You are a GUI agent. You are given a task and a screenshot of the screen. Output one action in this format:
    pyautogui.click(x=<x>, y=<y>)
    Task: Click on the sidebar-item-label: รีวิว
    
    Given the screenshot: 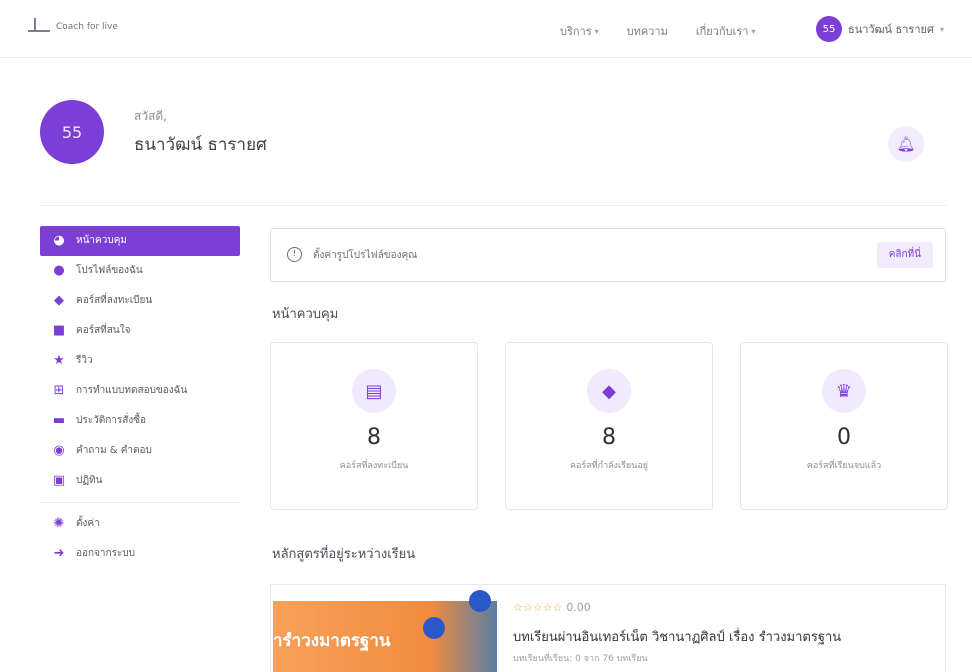 What is the action you would take?
    pyautogui.click(x=84, y=360)
    